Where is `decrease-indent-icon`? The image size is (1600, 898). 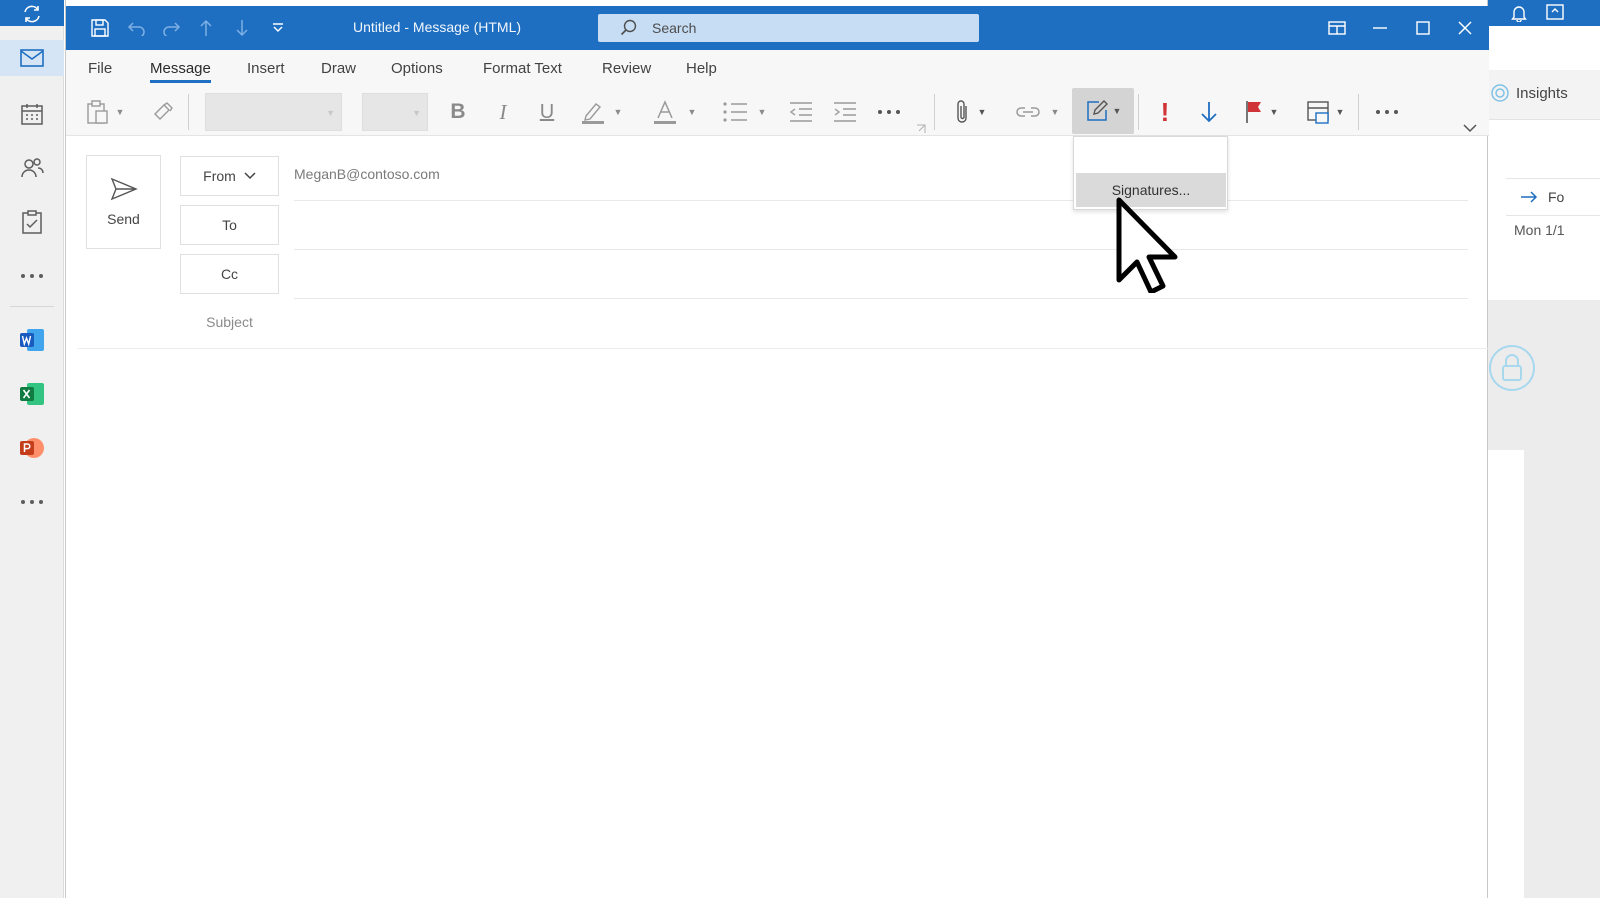 decrease-indent-icon is located at coordinates (801, 112).